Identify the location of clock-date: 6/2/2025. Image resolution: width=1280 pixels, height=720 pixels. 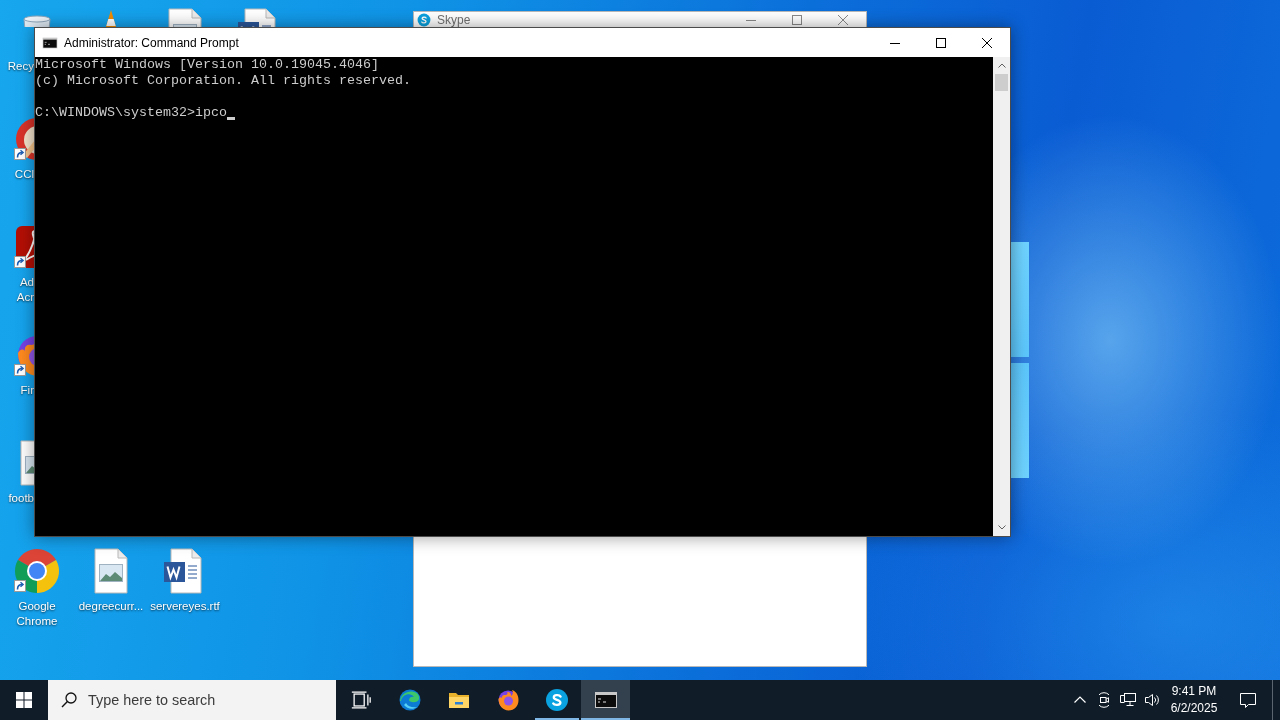
(1194, 708).